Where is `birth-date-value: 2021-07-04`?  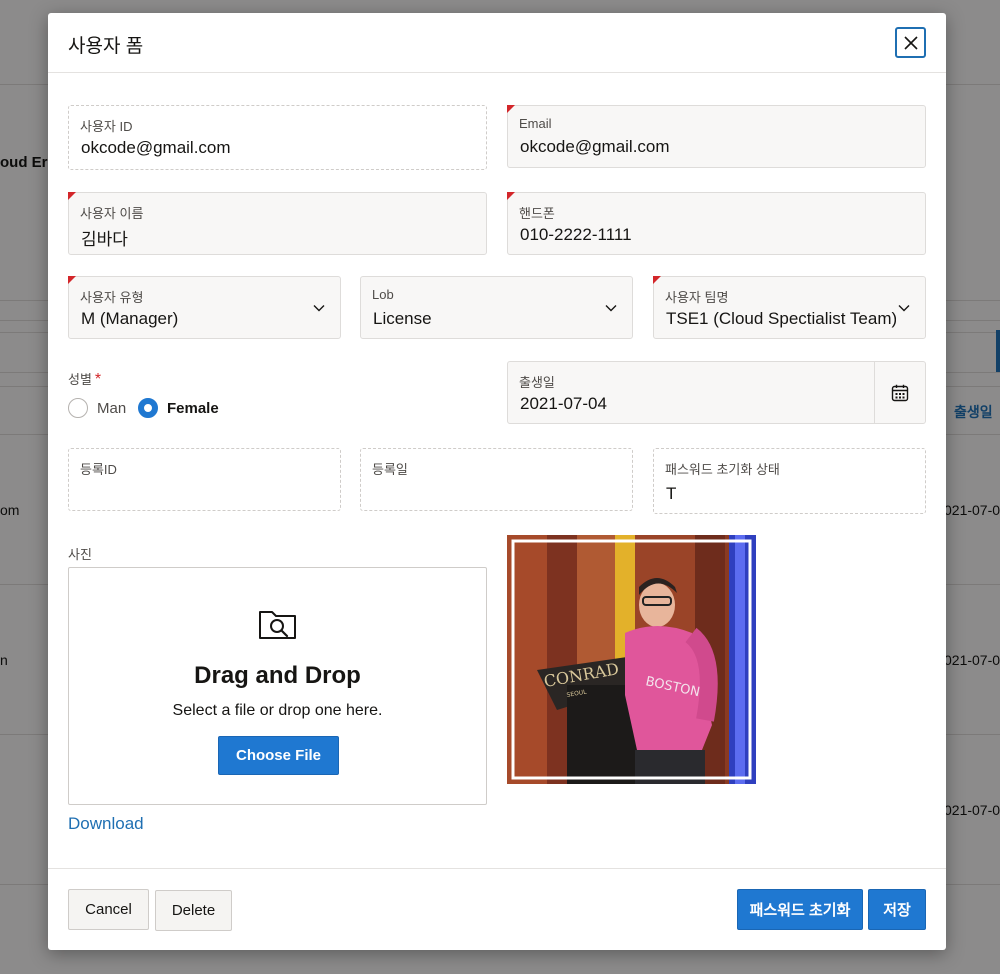 birth-date-value: 2021-07-04 is located at coordinates (563, 403).